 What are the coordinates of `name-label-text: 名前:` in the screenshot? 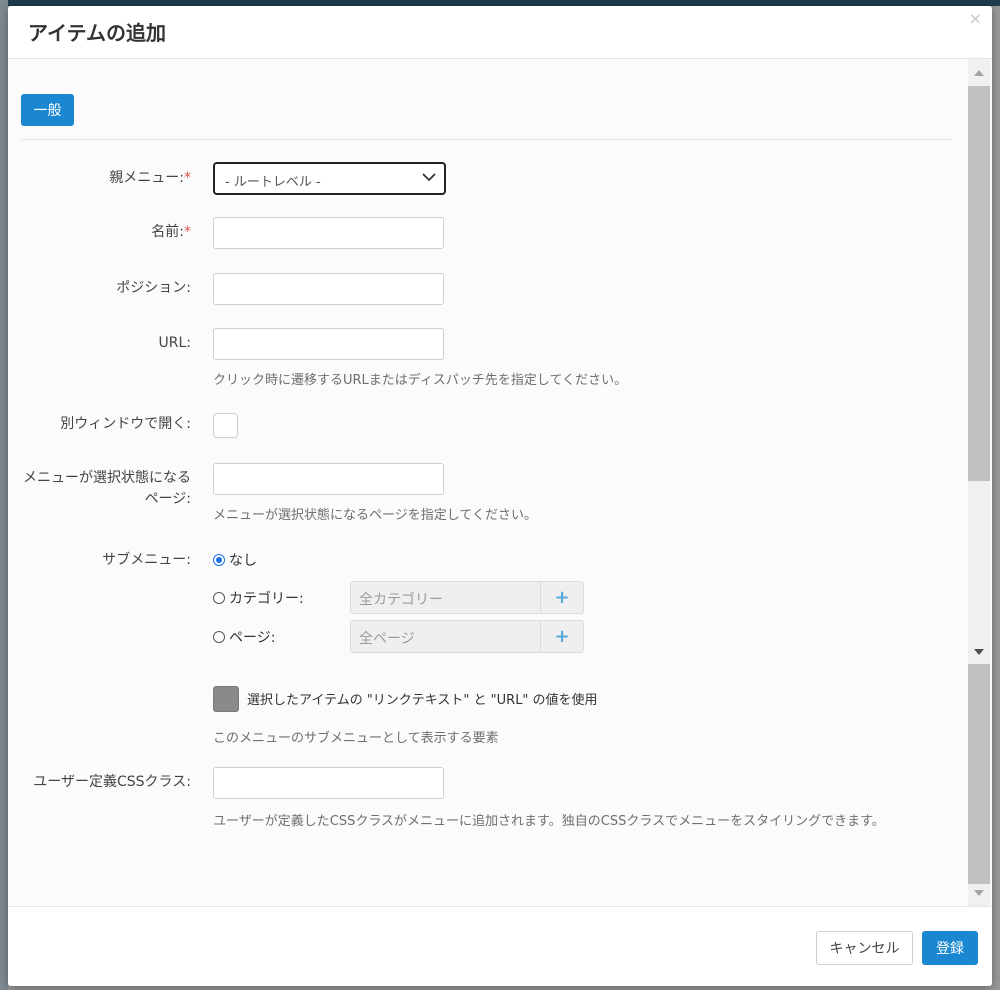 It's located at (167, 232).